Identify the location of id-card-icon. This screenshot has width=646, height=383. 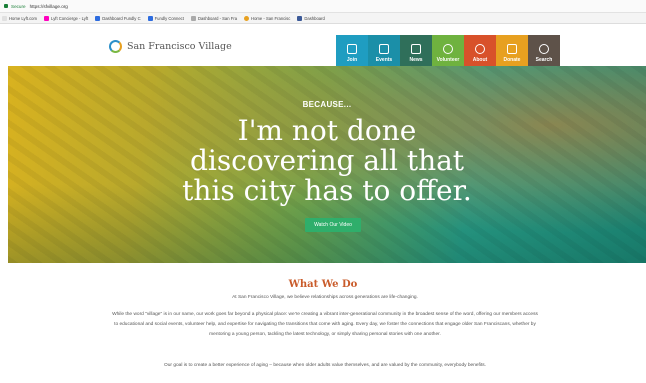
(352, 49).